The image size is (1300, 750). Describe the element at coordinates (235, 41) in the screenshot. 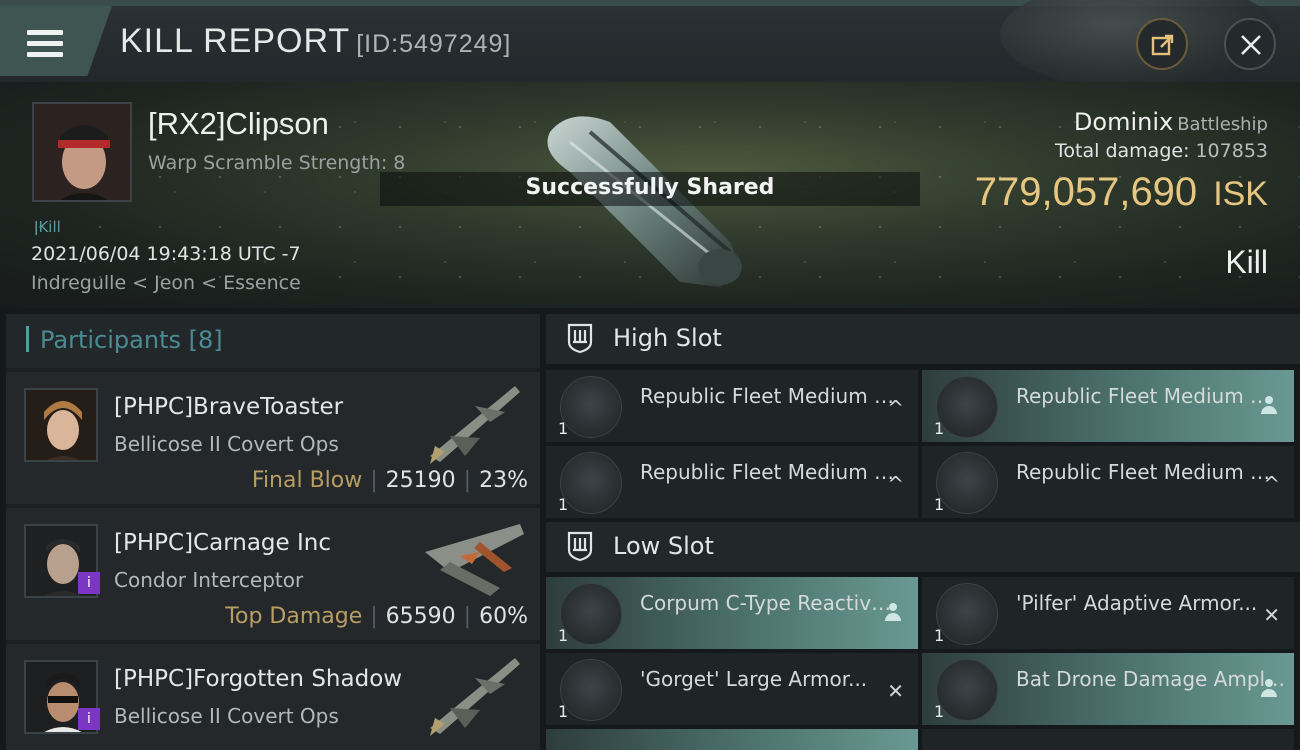

I see `title-text: KILL REPORT` at that location.